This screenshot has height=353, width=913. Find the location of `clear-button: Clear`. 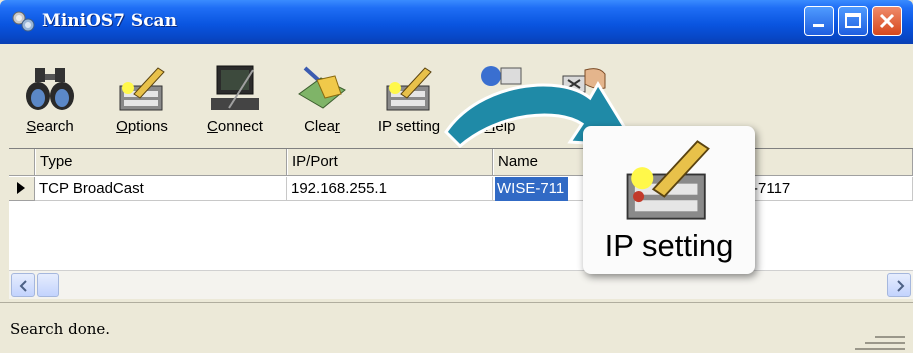

clear-button: Clear is located at coordinates (322, 95).